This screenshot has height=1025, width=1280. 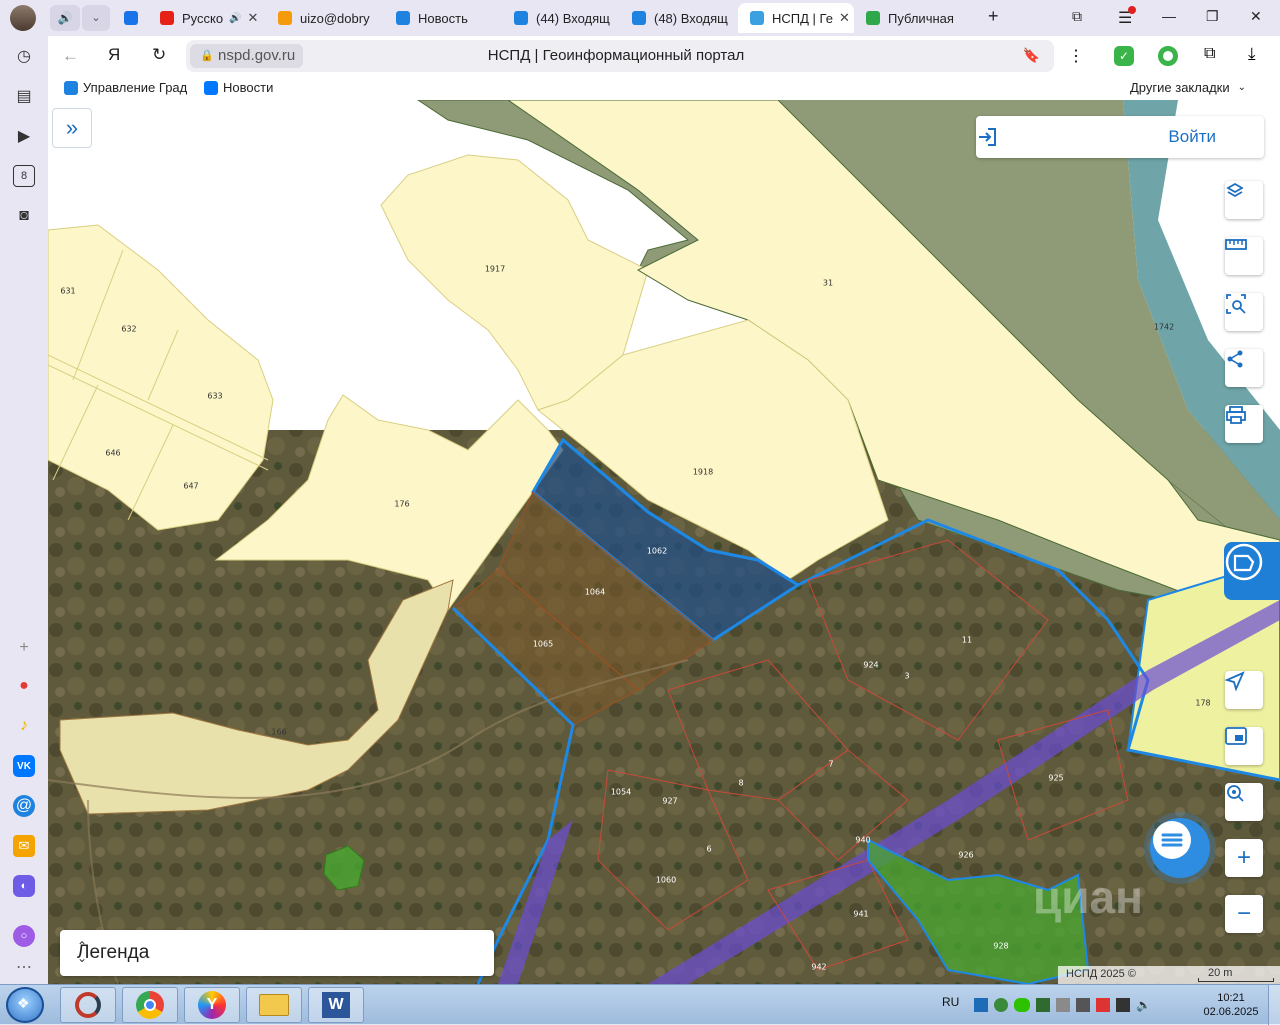 I want to click on taskbar-app-ccleaner, so click(x=88, y=1005).